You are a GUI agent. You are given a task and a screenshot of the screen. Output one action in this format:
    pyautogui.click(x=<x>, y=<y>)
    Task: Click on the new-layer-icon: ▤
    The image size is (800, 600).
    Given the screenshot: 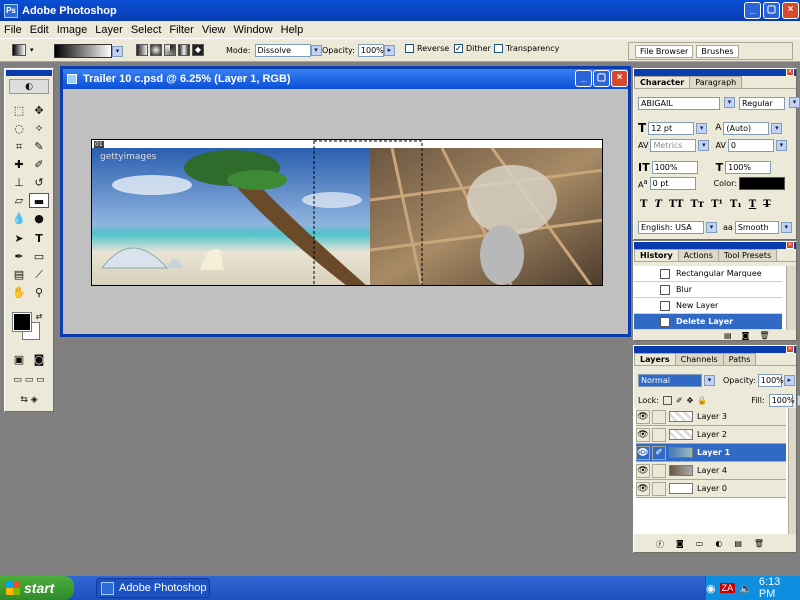 What is the action you would take?
    pyautogui.click(x=738, y=544)
    